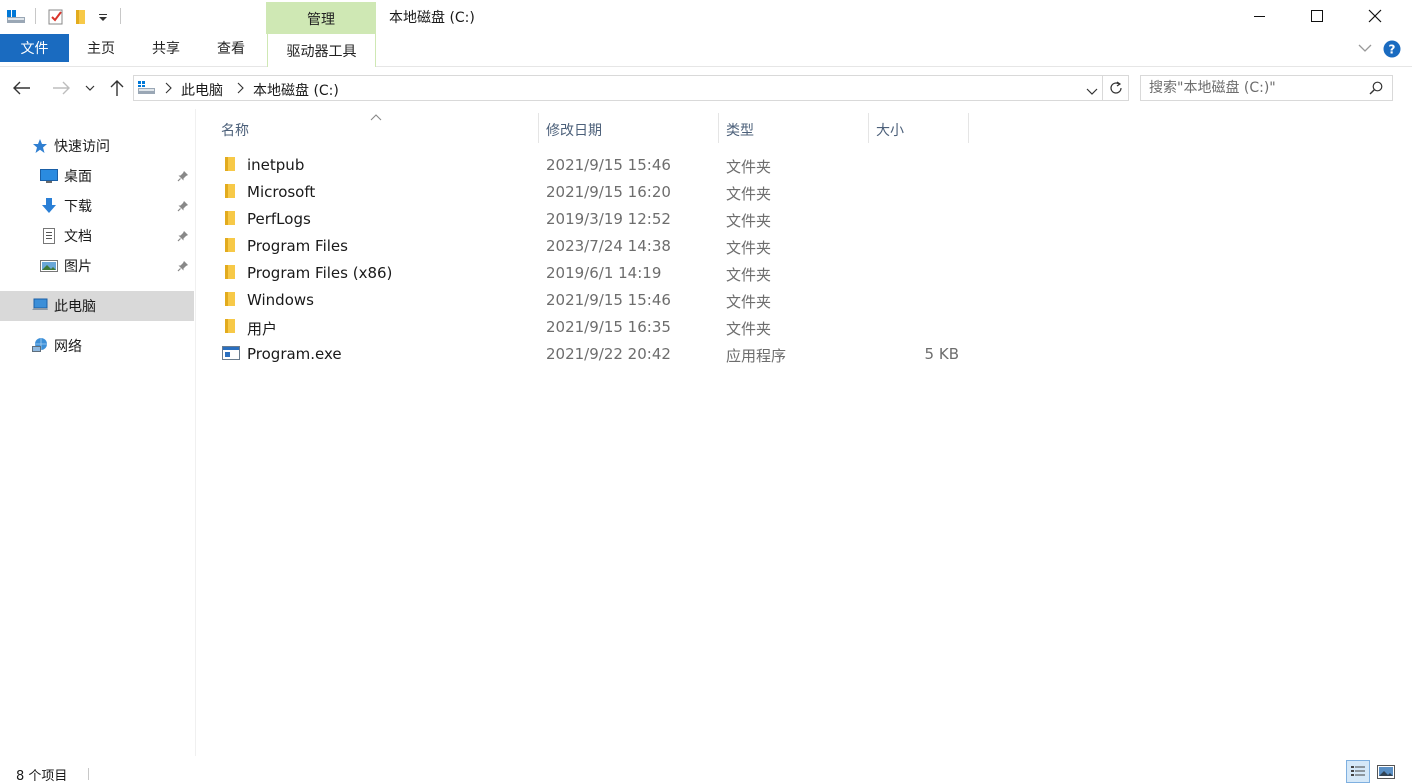  Describe the element at coordinates (1116, 88) in the screenshot. I see `refresh-button` at that location.